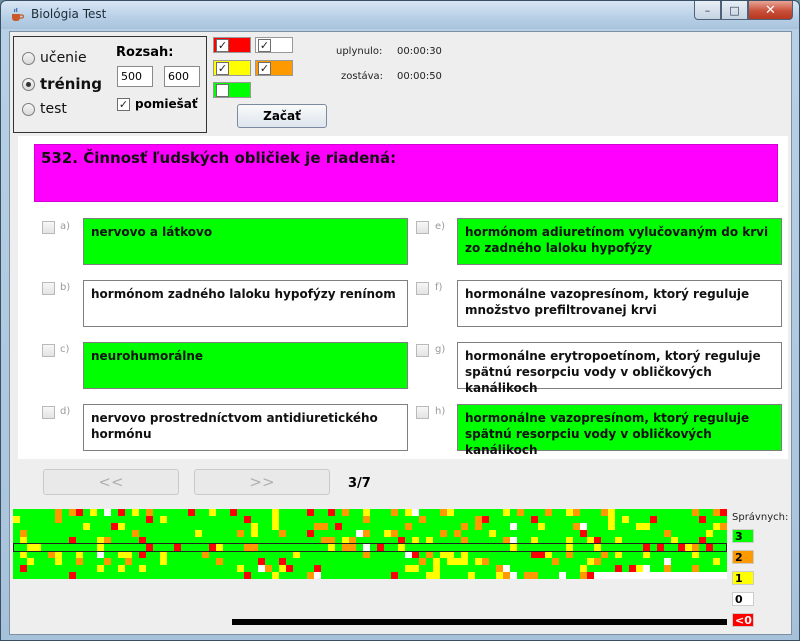 The width and height of the screenshot is (800, 641). What do you see at coordinates (760, 517) in the screenshot?
I see `legend-title: Správnych:` at bounding box center [760, 517].